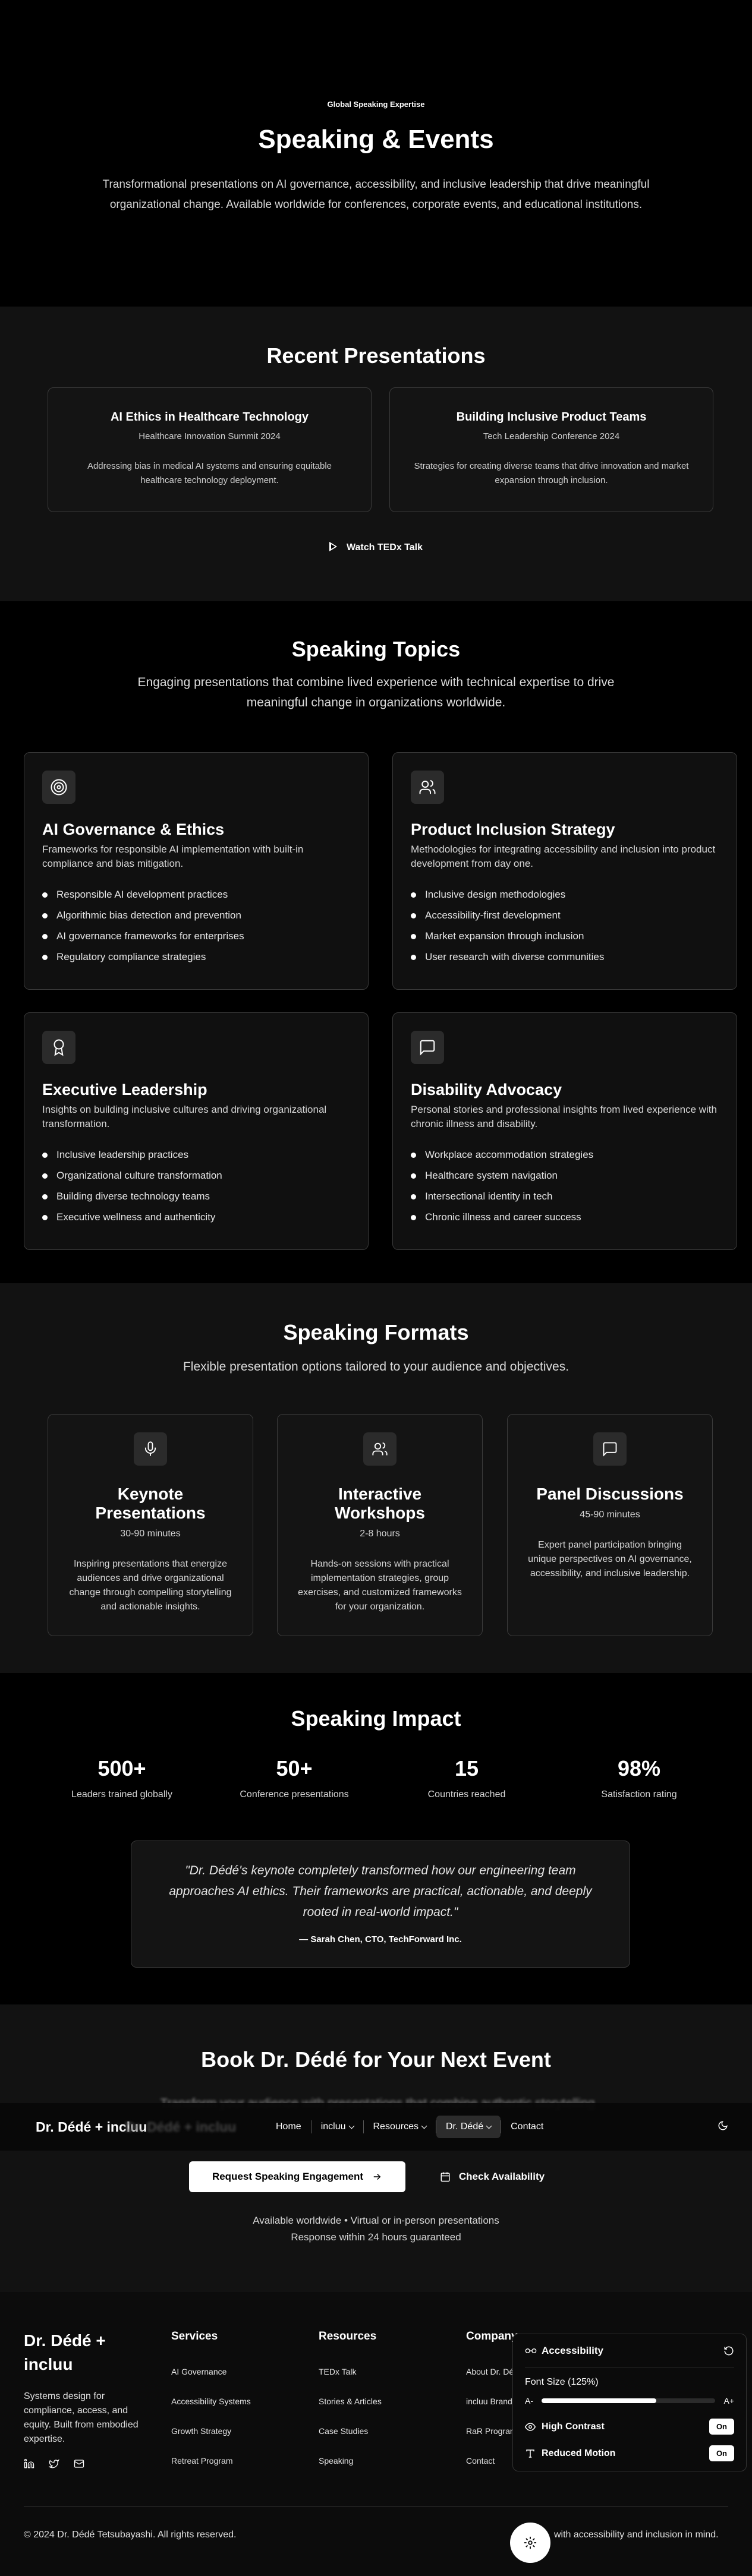  I want to click on nav-resources: Resources, so click(400, 2127).